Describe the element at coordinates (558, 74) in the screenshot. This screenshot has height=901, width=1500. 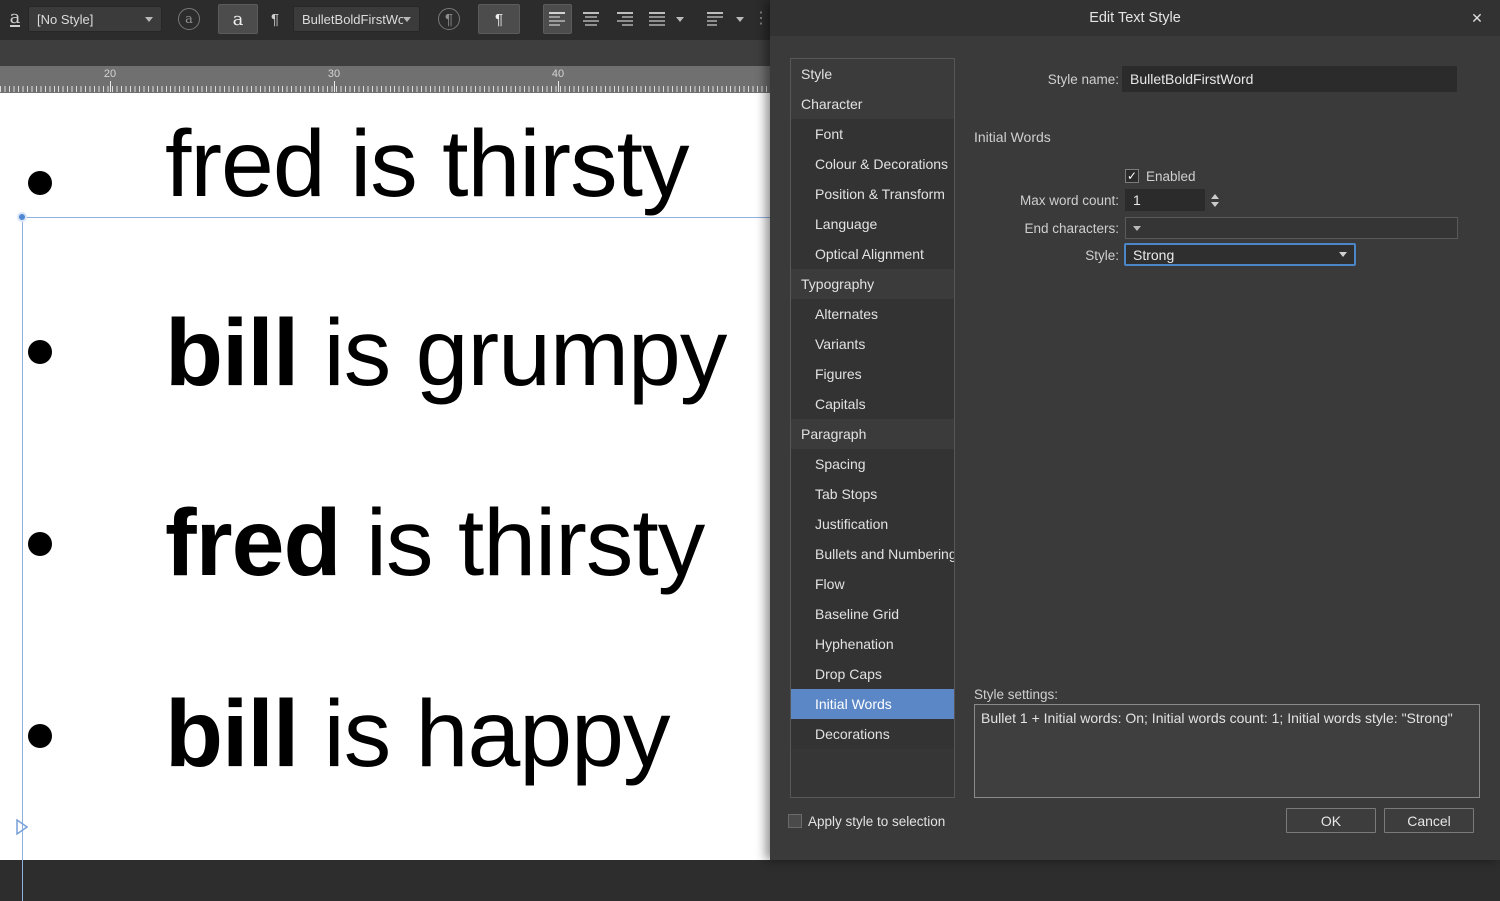
I see `ruler-mark: 40` at that location.